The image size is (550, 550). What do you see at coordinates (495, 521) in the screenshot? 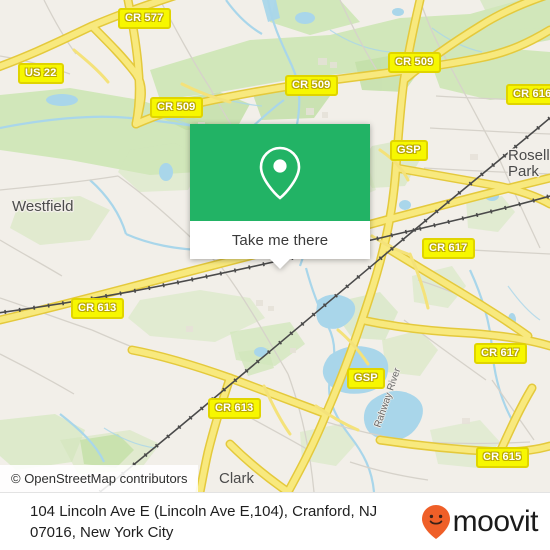
I see `moovit-wordmark: moovit` at bounding box center [495, 521].